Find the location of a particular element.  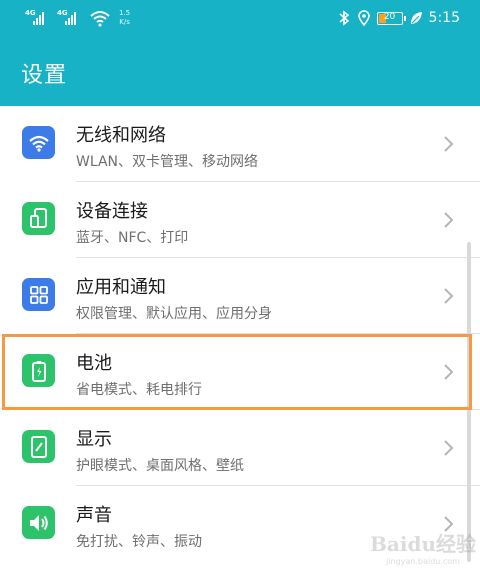

page-title: 设置 is located at coordinates (44, 75).